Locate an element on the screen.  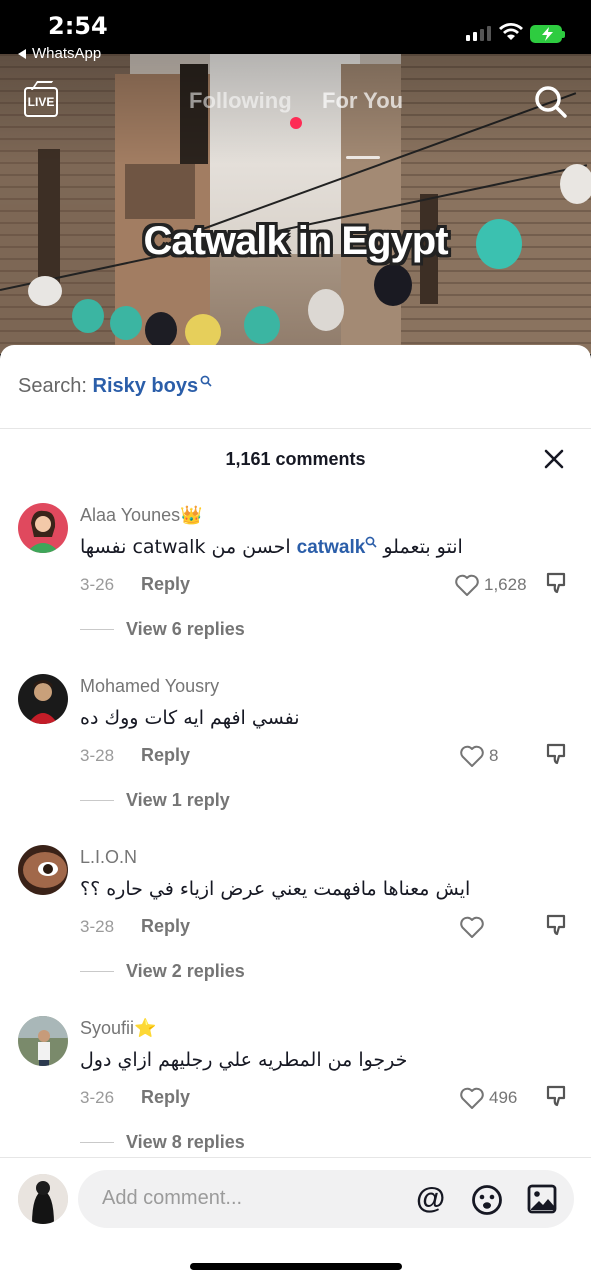
comment-composer: Add comment... @ is located at coordinates (295, 1218).